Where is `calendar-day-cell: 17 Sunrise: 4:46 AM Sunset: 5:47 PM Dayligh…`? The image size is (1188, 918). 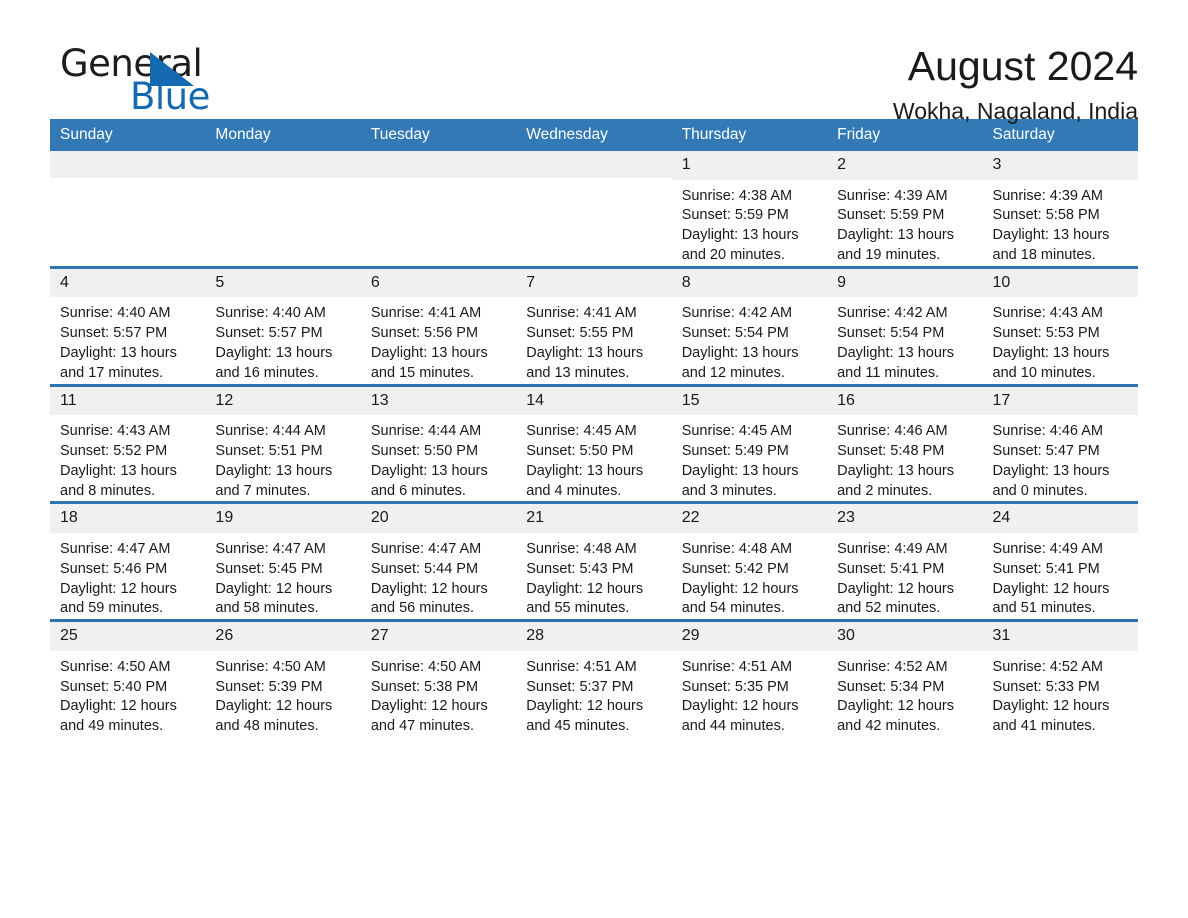
calendar-day-cell: 17 Sunrise: 4:46 AM Sunset: 5:47 PM Dayligh… is located at coordinates (1060, 443).